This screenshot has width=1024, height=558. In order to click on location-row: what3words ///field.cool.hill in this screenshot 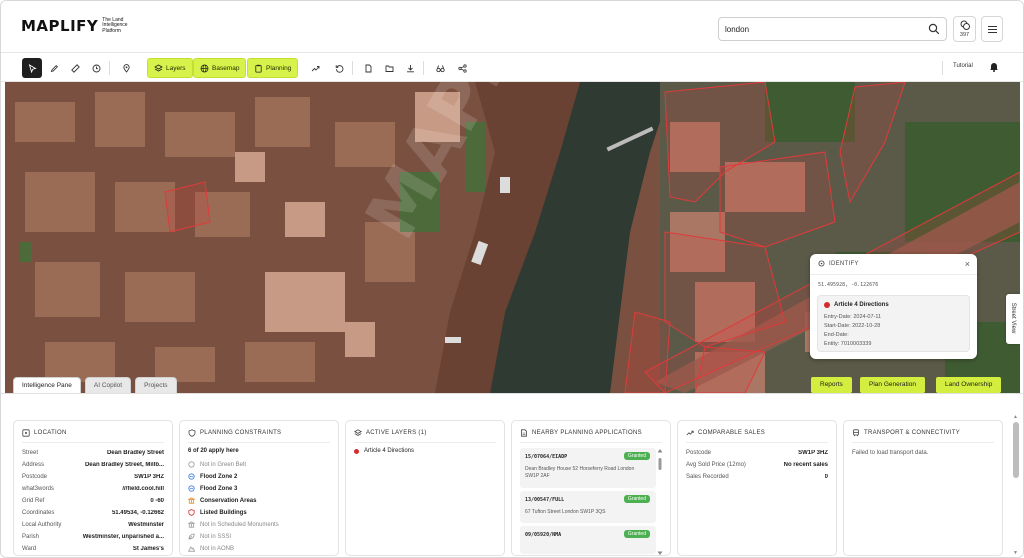, I will do `click(93, 491)`.